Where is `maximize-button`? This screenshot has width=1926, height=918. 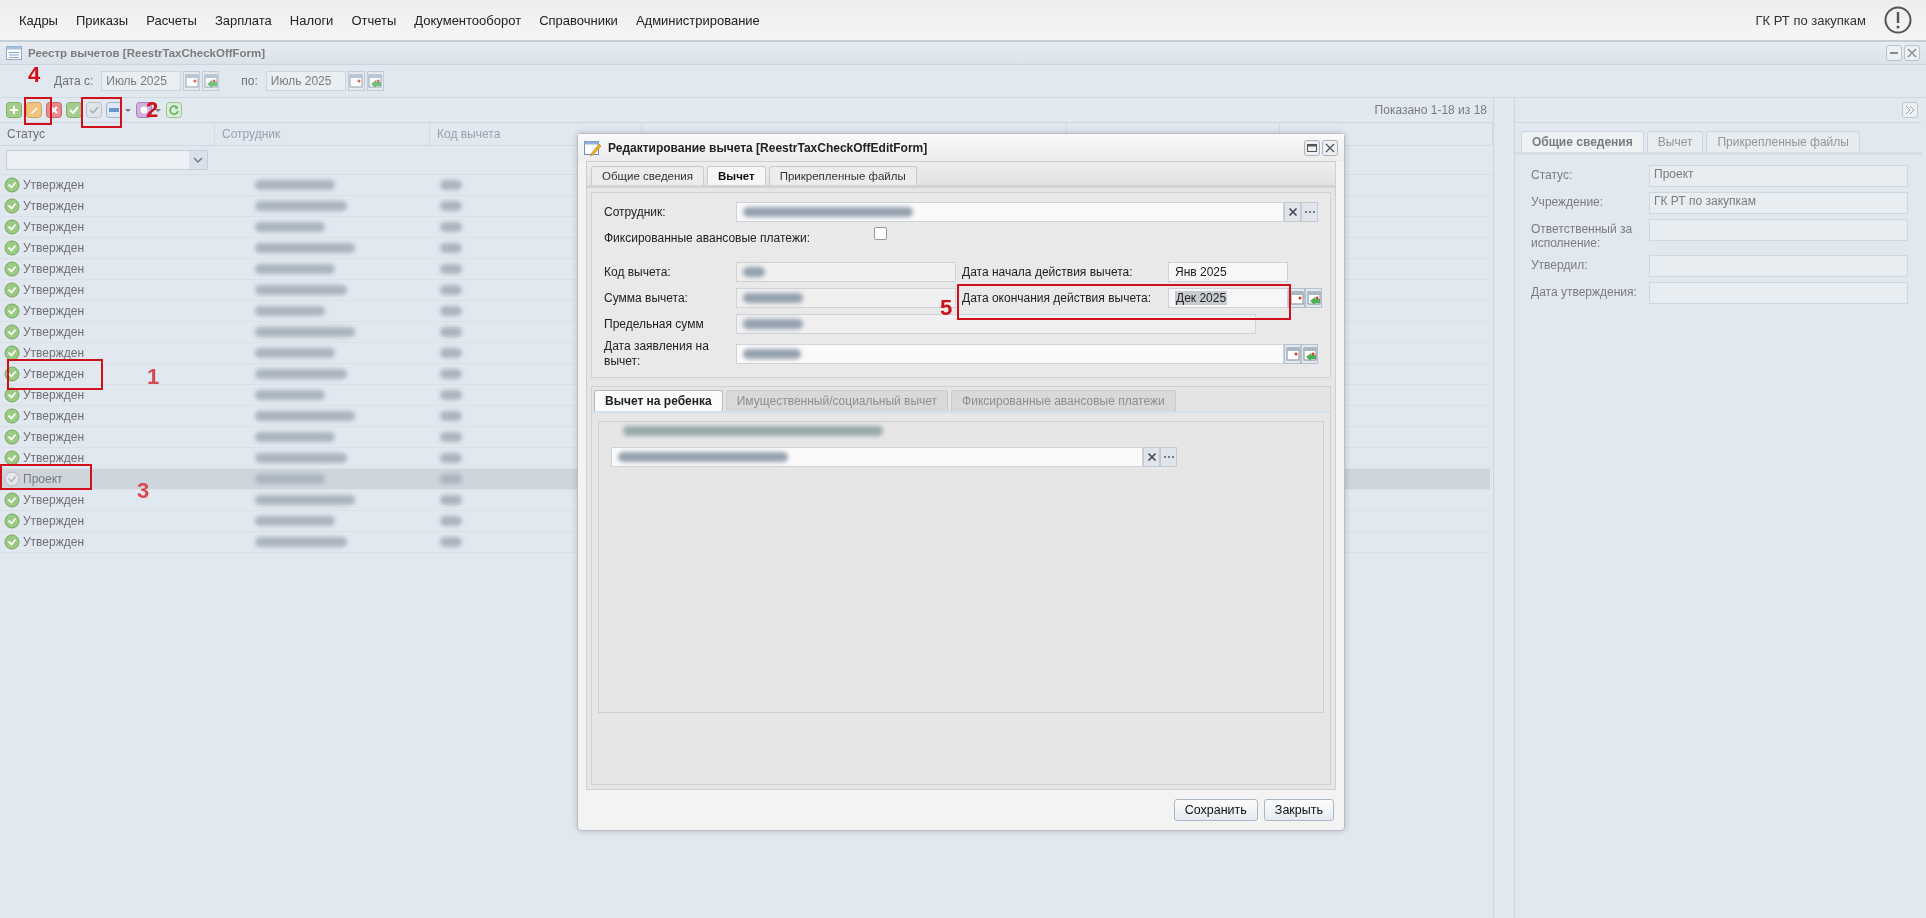
maximize-button is located at coordinates (1312, 147).